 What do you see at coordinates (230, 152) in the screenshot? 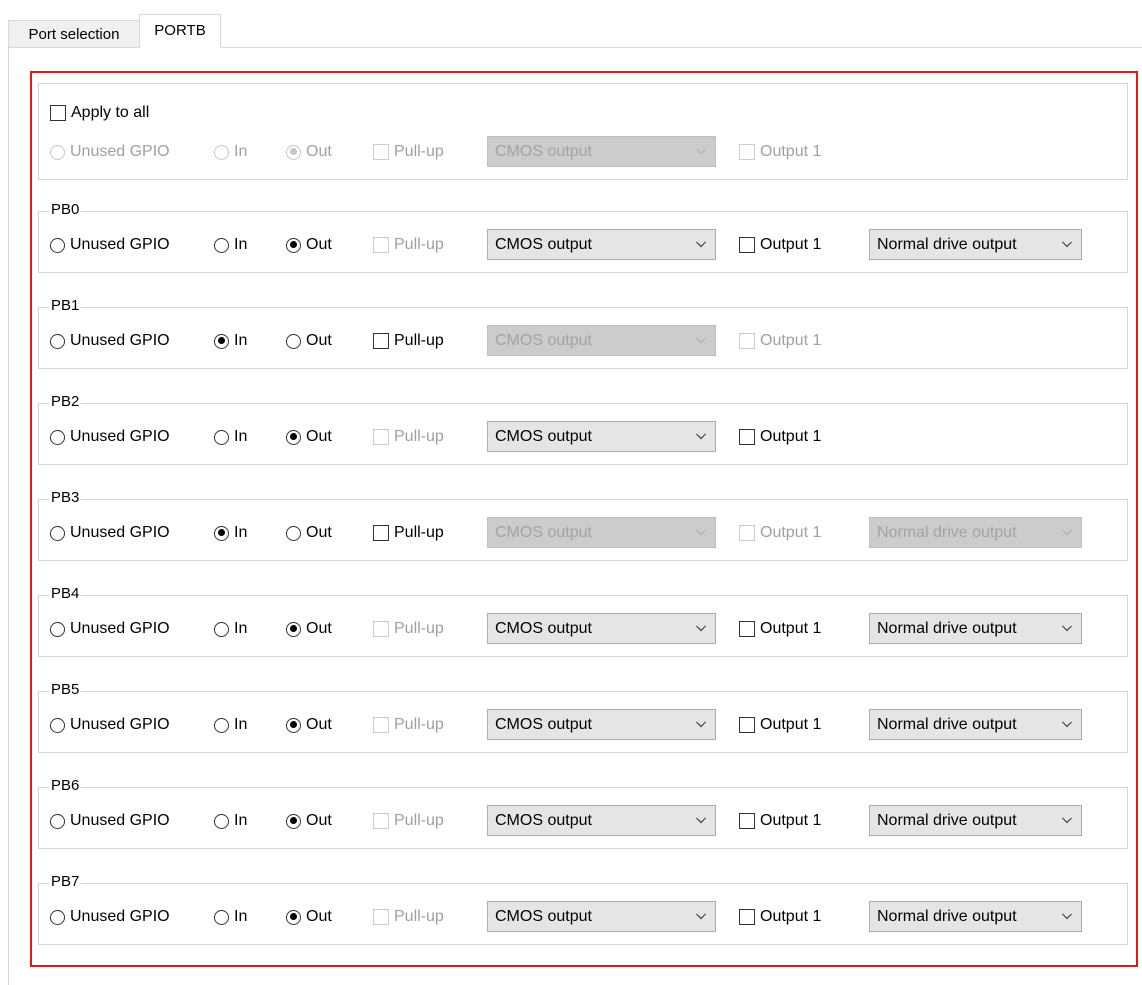
I see `apply-in-radio: In` at bounding box center [230, 152].